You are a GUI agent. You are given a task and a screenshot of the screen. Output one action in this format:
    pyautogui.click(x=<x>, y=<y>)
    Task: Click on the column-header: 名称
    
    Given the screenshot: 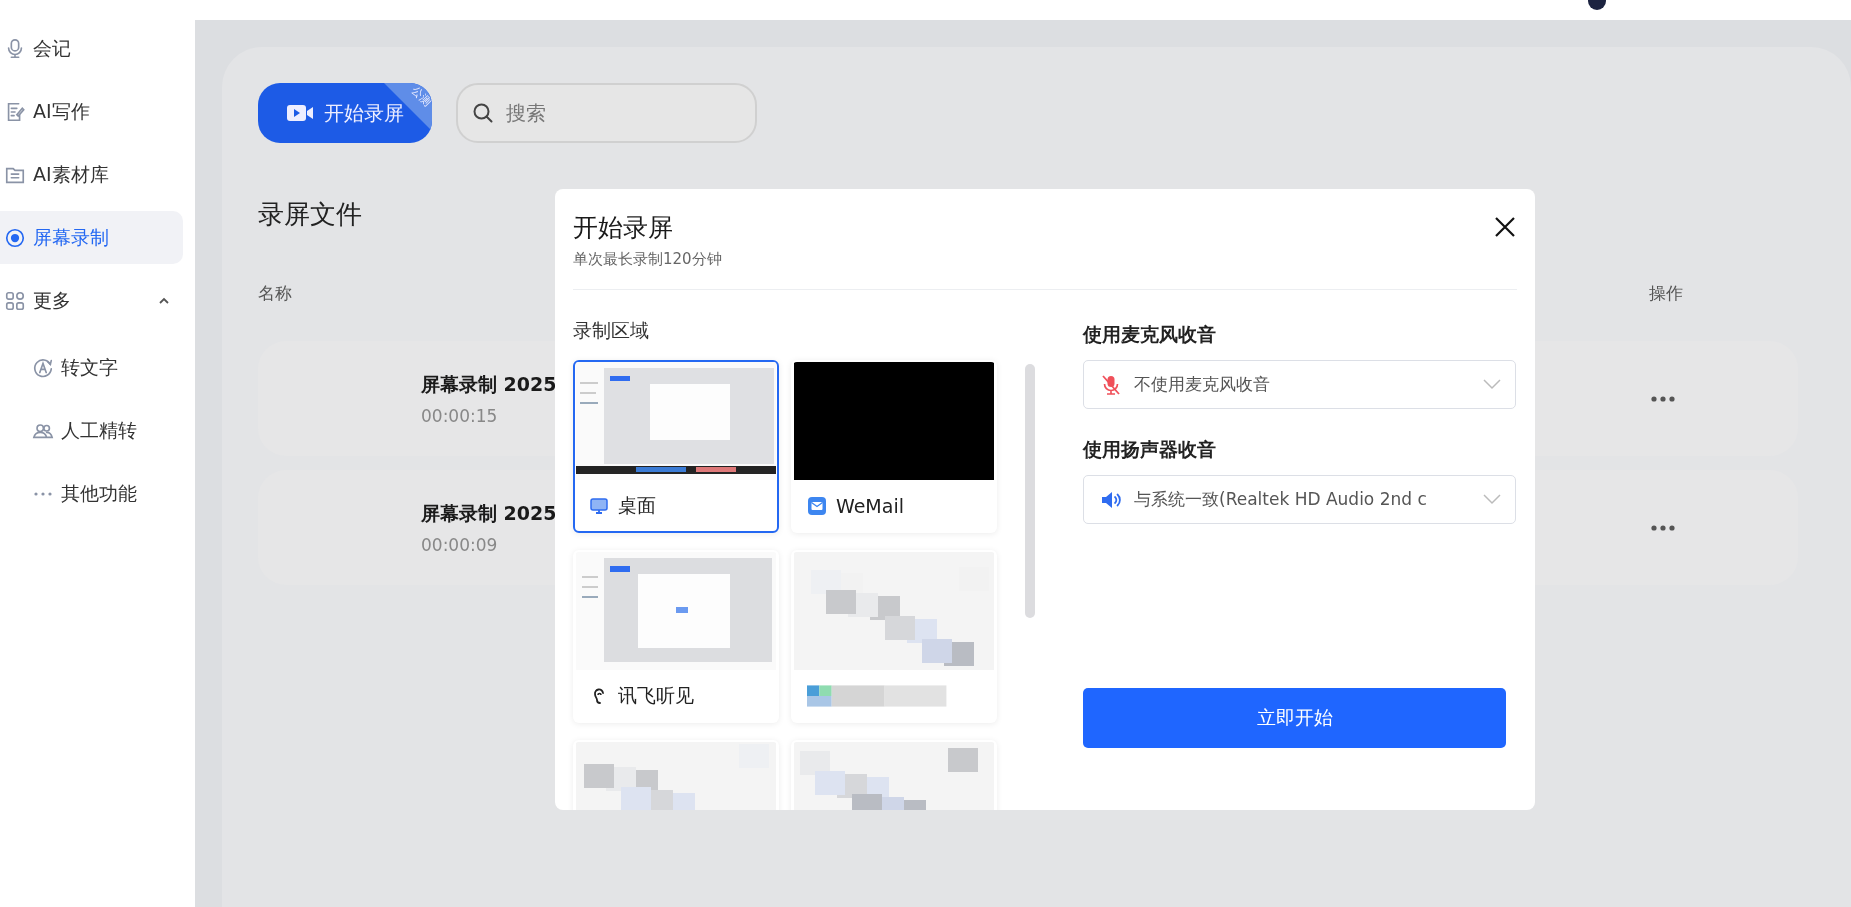 What is the action you would take?
    pyautogui.click(x=275, y=293)
    